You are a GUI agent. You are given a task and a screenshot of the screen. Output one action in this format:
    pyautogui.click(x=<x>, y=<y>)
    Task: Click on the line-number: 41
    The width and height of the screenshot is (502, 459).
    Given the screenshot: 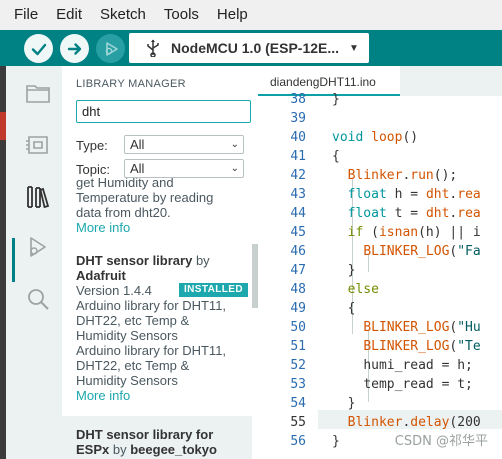 What is the action you would take?
    pyautogui.click(x=298, y=156)
    